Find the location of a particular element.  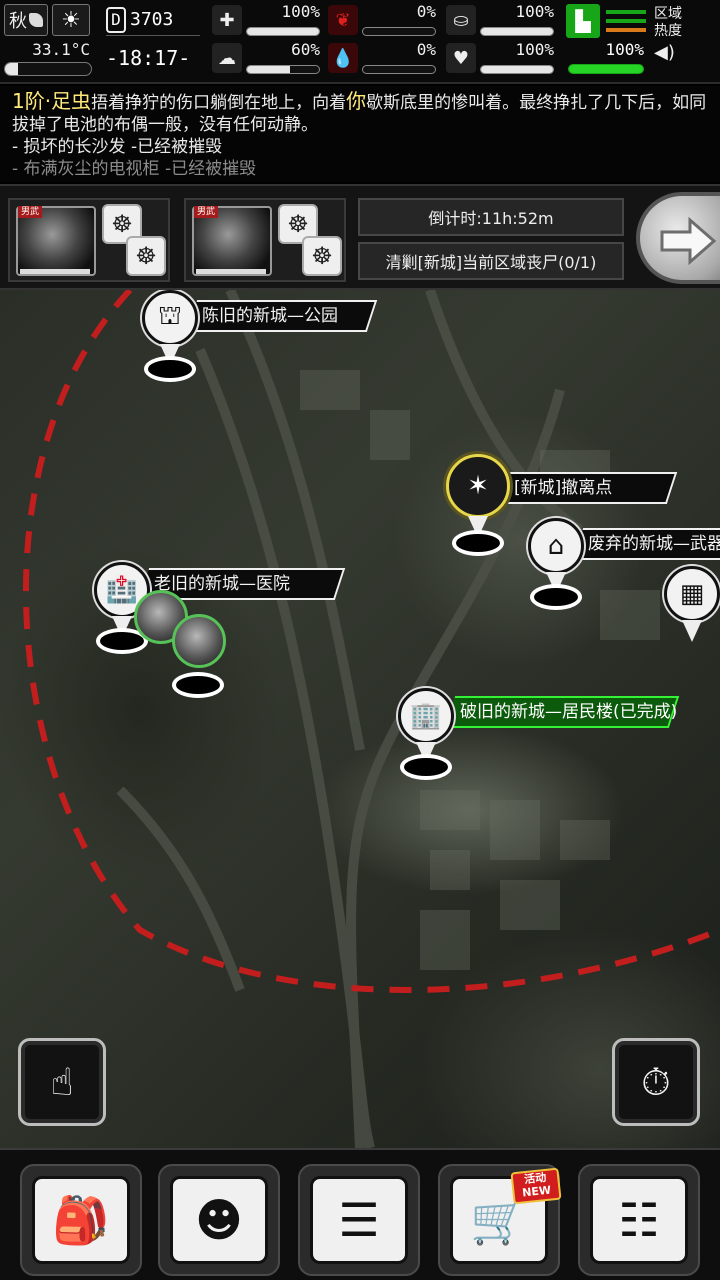

squad-member-token is located at coordinates (199, 641).